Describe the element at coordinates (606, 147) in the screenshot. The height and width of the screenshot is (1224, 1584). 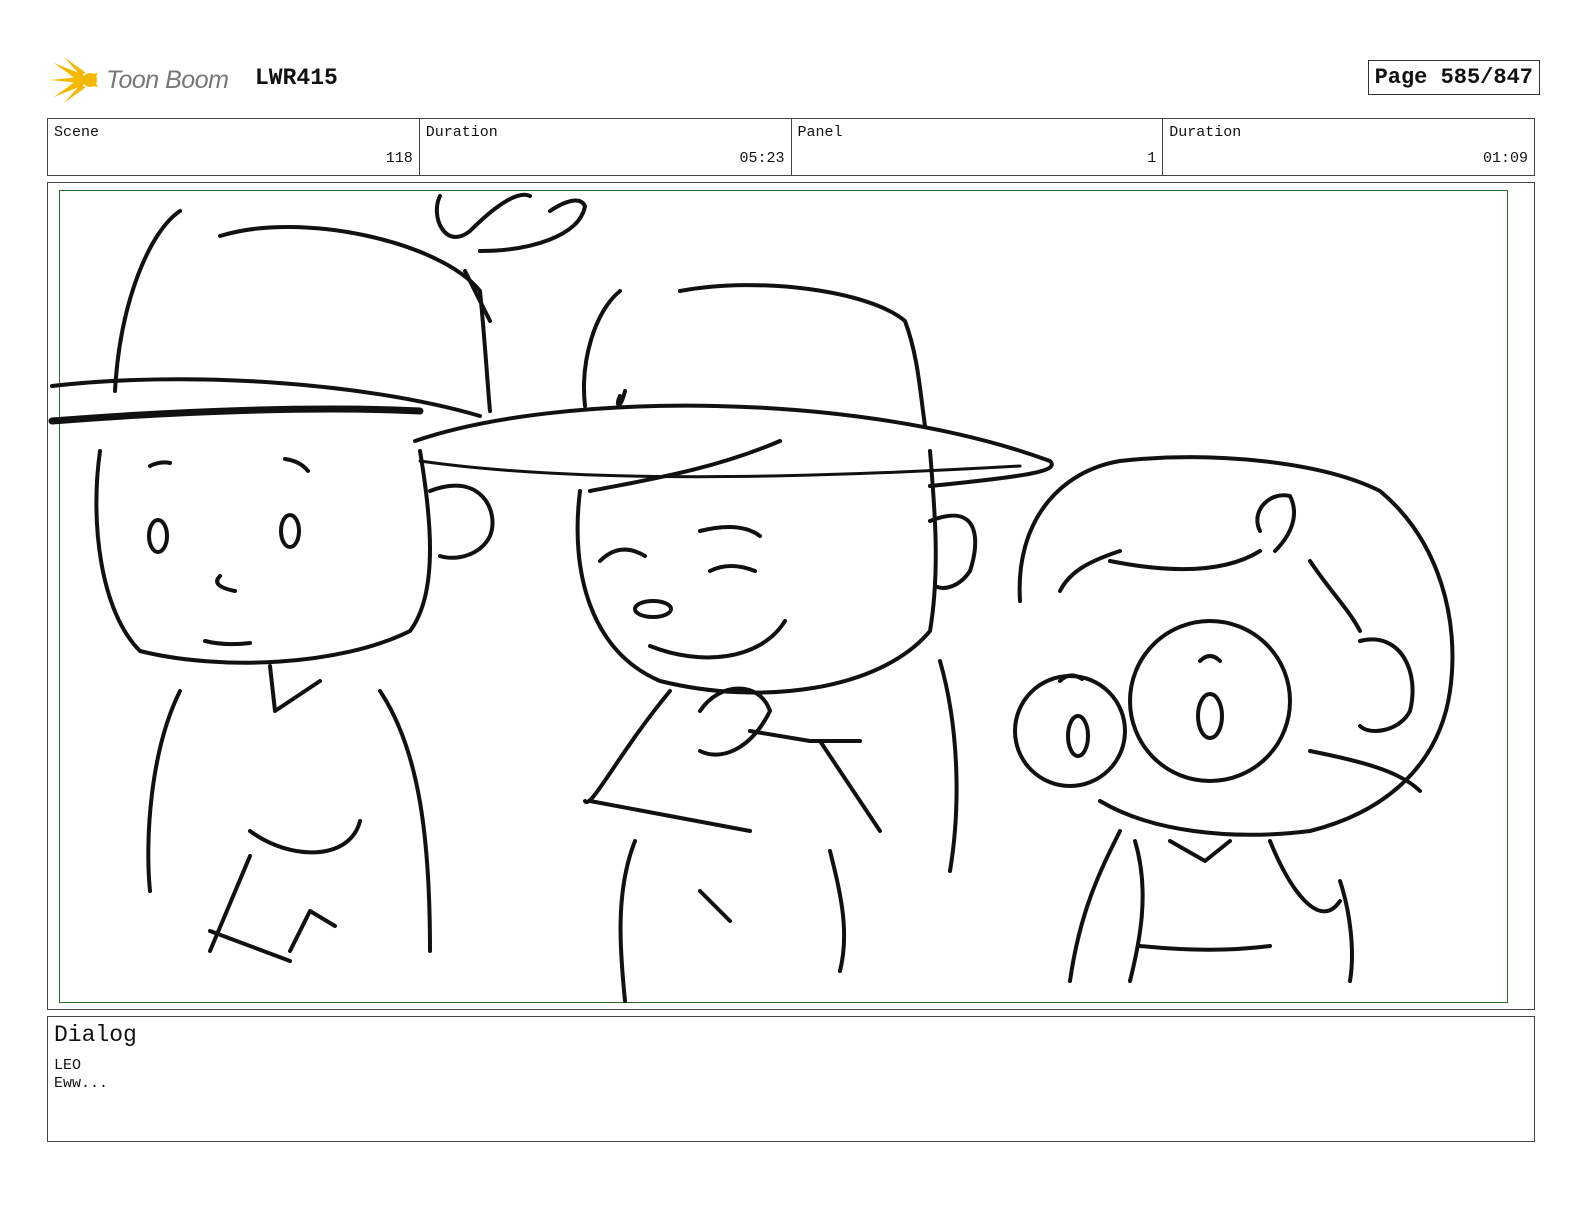
I see `scene-duration-cell: Duration 05:23` at that location.